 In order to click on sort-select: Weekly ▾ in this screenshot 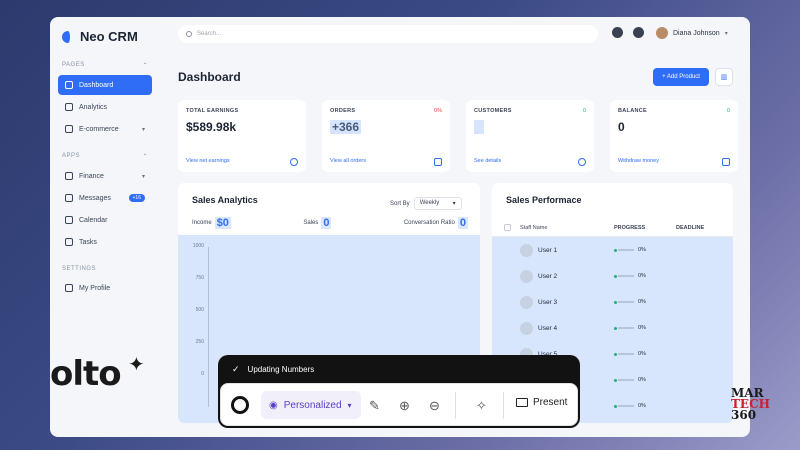, I will do `click(437, 203)`.